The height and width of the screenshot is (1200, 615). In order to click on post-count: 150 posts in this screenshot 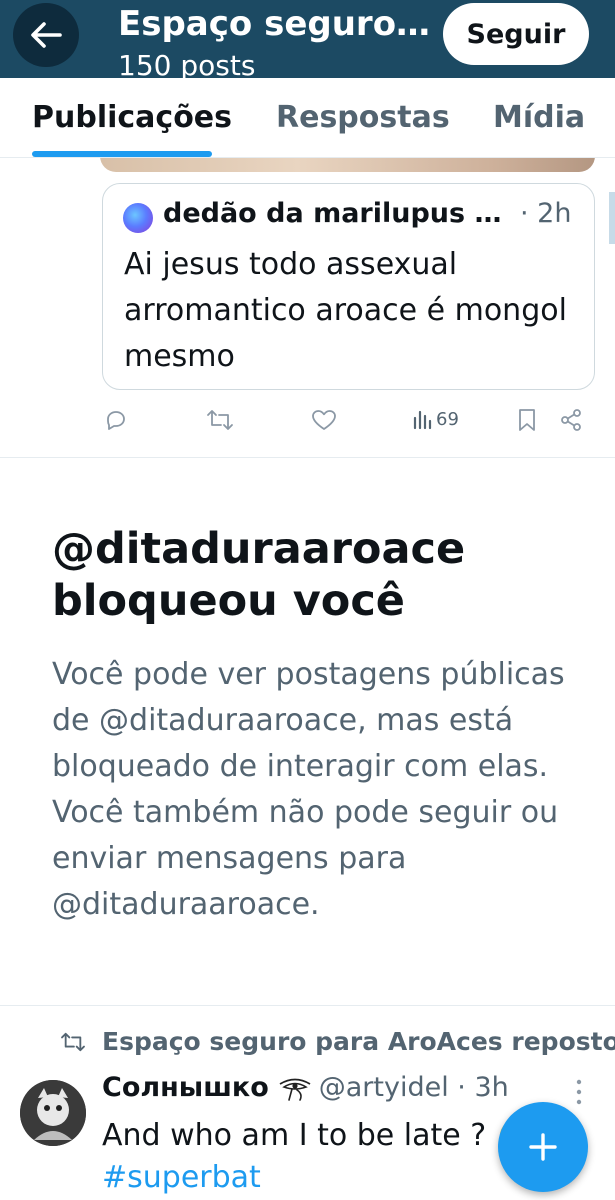, I will do `click(187, 63)`.